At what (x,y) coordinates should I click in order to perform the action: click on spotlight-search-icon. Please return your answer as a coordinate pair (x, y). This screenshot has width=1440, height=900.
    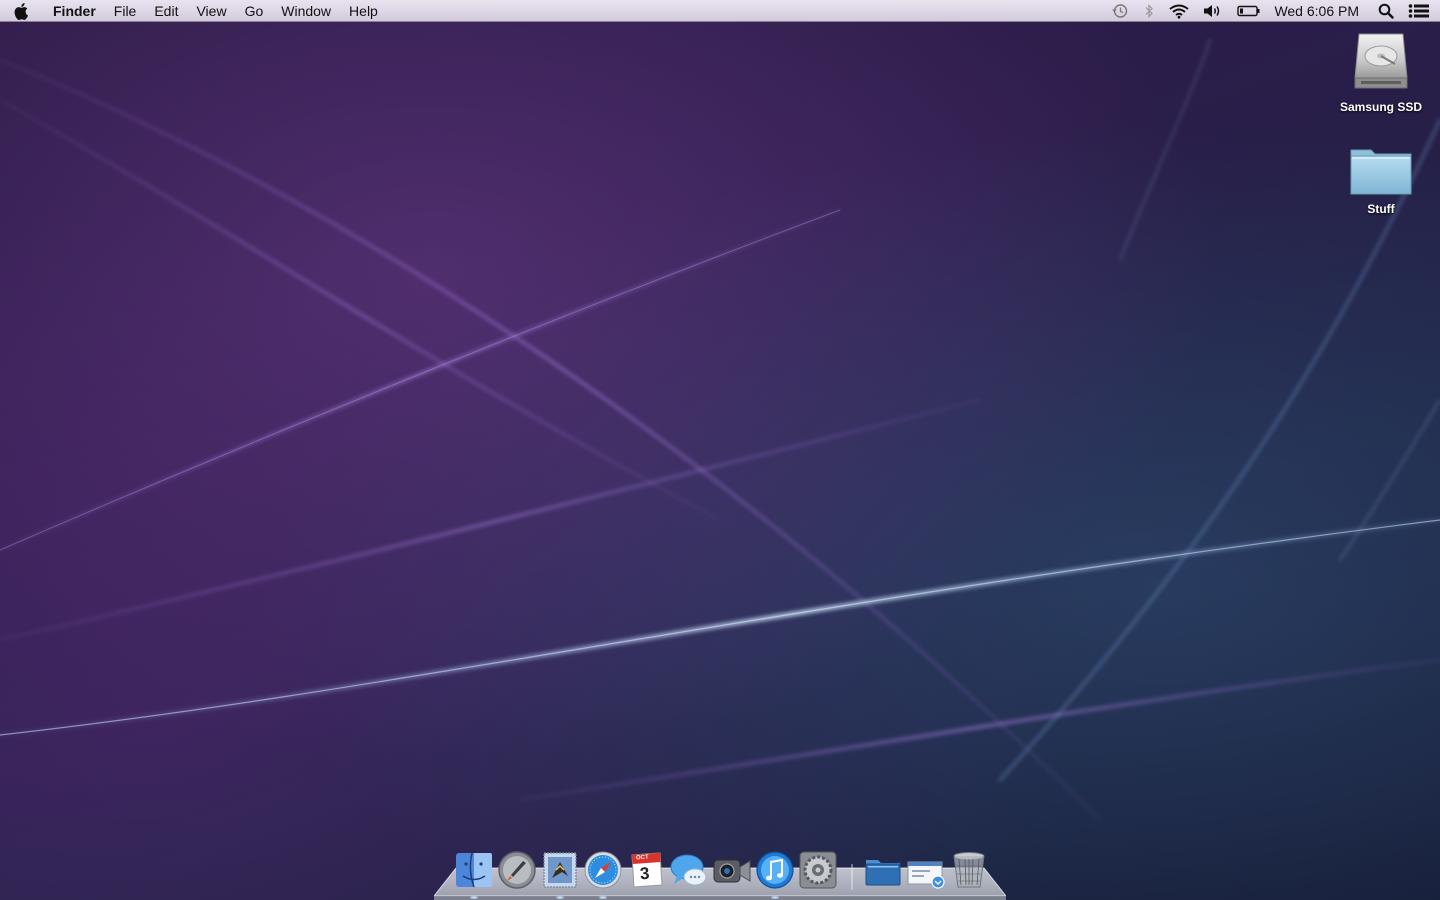
    Looking at the image, I should click on (1386, 11).